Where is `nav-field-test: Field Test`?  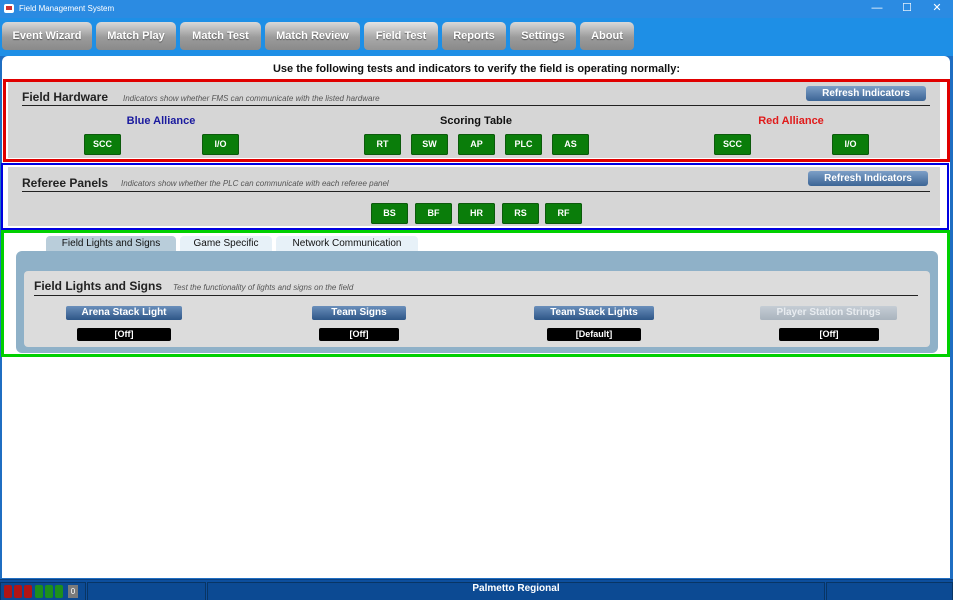 nav-field-test: Field Test is located at coordinates (401, 36).